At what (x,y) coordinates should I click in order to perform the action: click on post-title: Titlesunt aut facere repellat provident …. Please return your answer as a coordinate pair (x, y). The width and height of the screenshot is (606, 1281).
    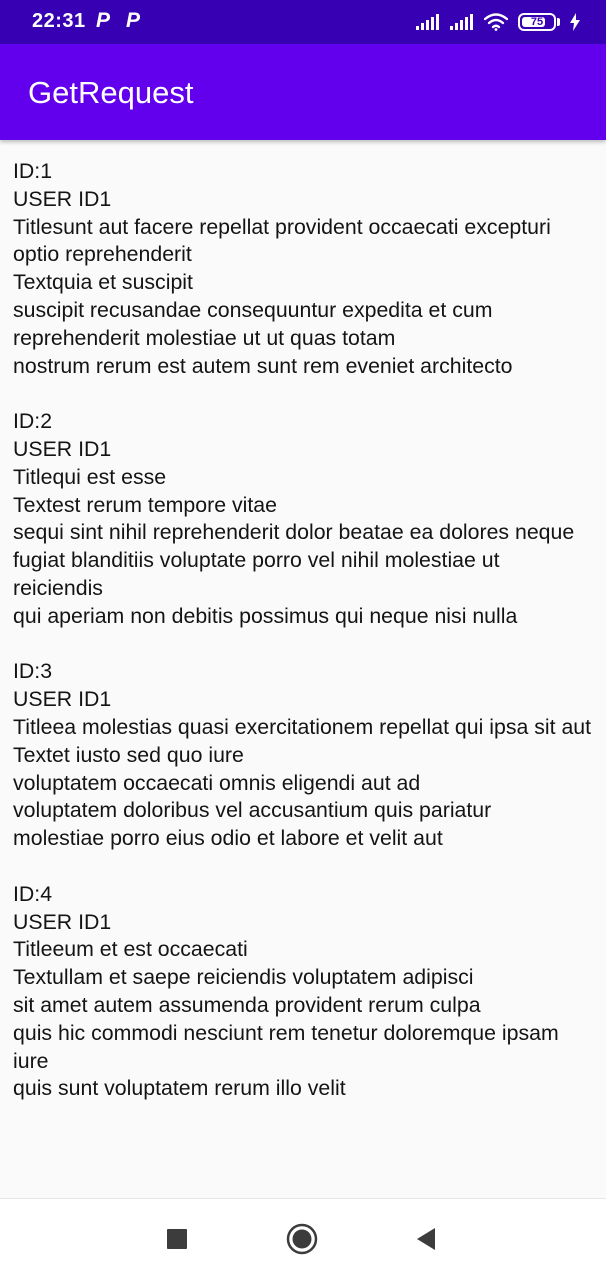
    Looking at the image, I should click on (285, 240).